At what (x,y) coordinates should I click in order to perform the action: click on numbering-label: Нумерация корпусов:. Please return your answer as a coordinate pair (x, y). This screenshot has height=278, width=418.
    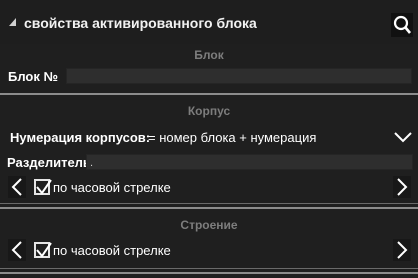
    Looking at the image, I should click on (80, 137).